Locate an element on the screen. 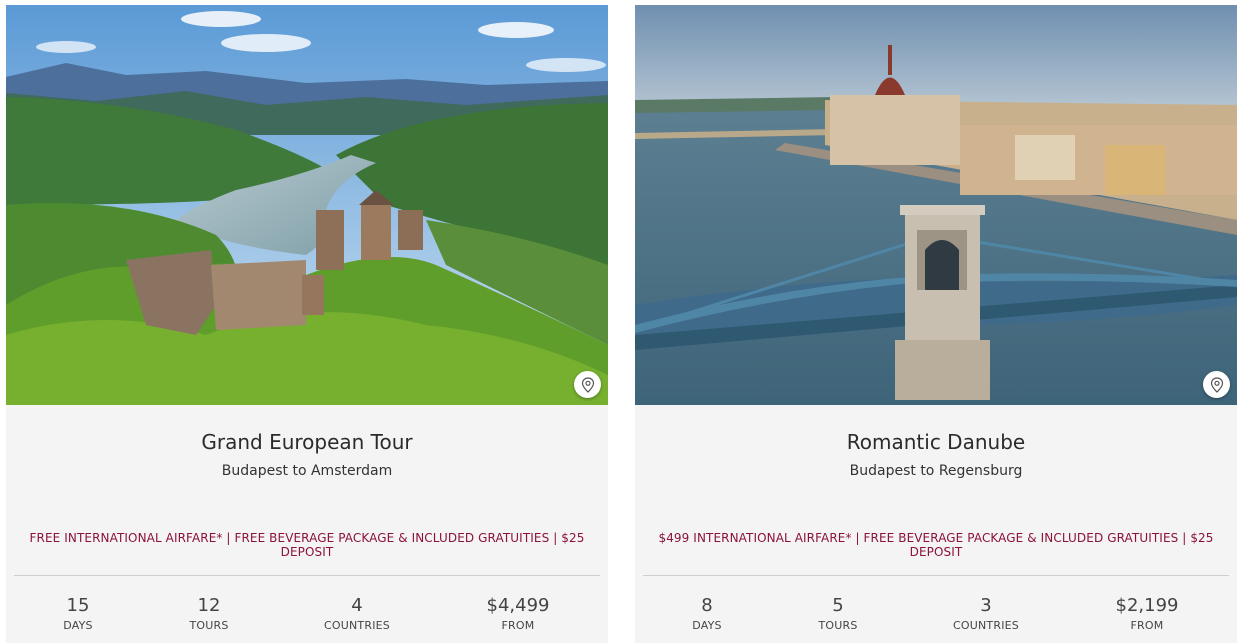  stat-price: $4,499 FROM is located at coordinates (518, 613).